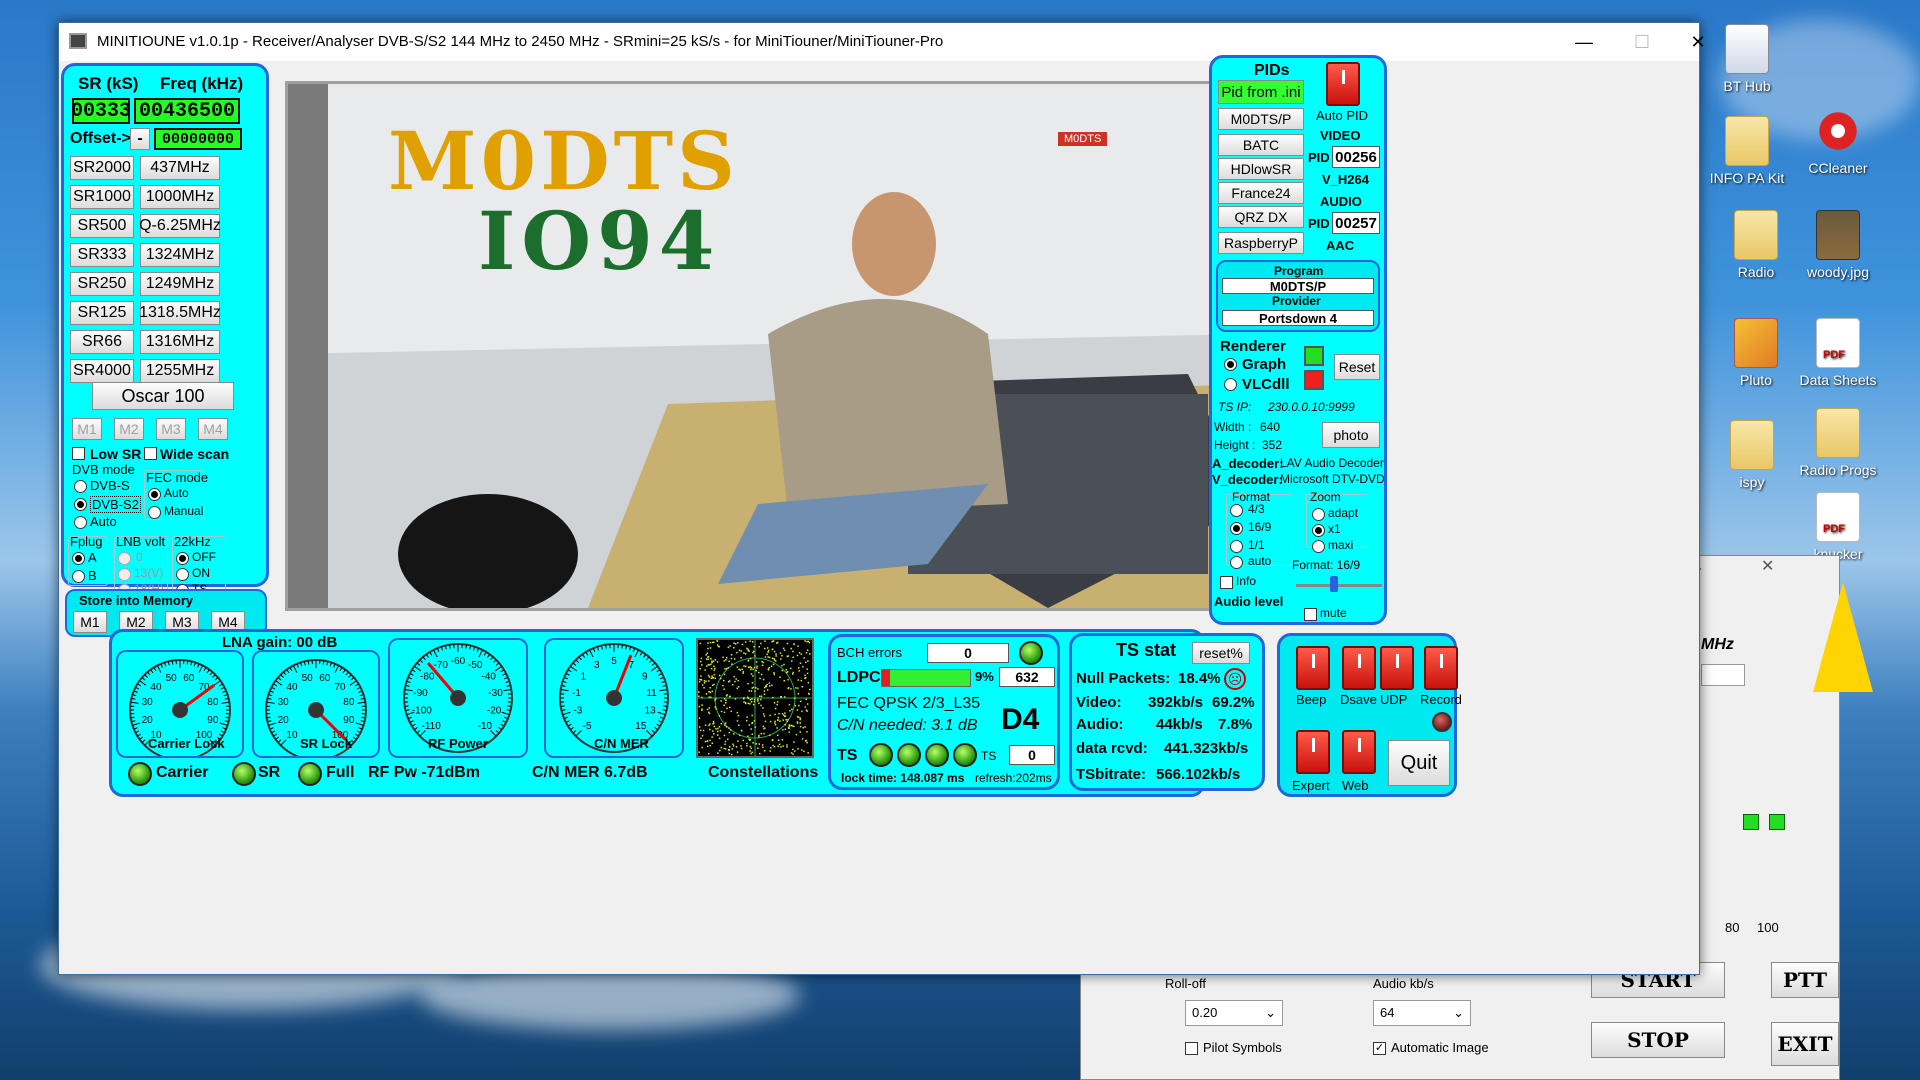 The height and width of the screenshot is (1080, 1920). Describe the element at coordinates (1805, 980) in the screenshot. I see `ptt-button: PTT` at that location.